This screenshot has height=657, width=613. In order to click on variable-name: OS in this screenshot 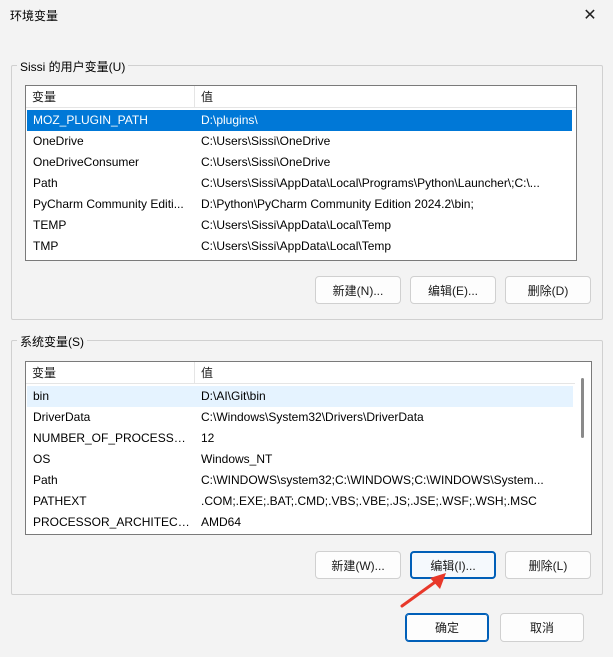, I will do `click(42, 459)`.